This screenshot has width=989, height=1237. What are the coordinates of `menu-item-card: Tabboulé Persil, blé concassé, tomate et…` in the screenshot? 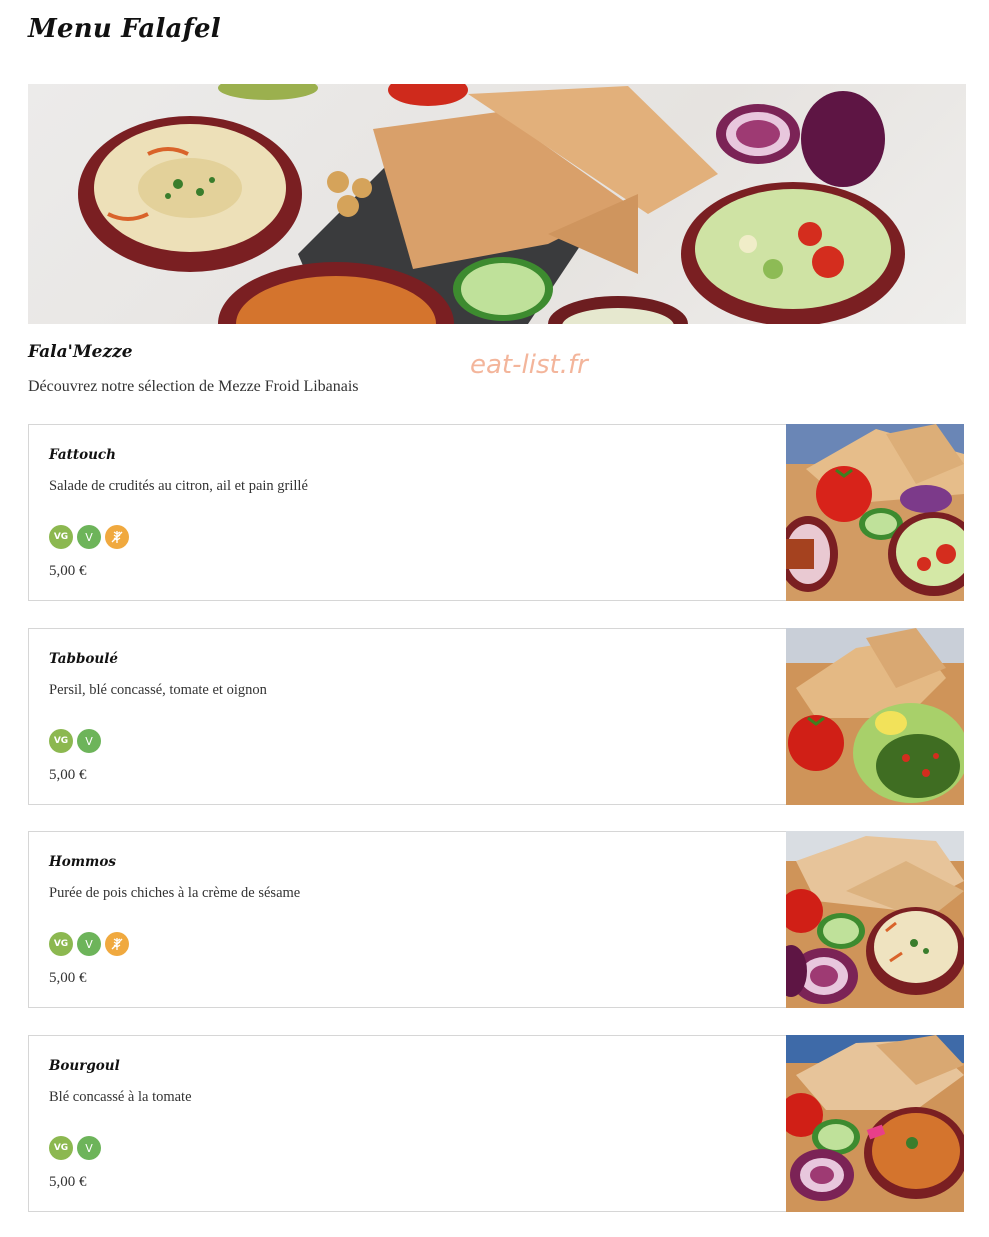 It's located at (496, 716).